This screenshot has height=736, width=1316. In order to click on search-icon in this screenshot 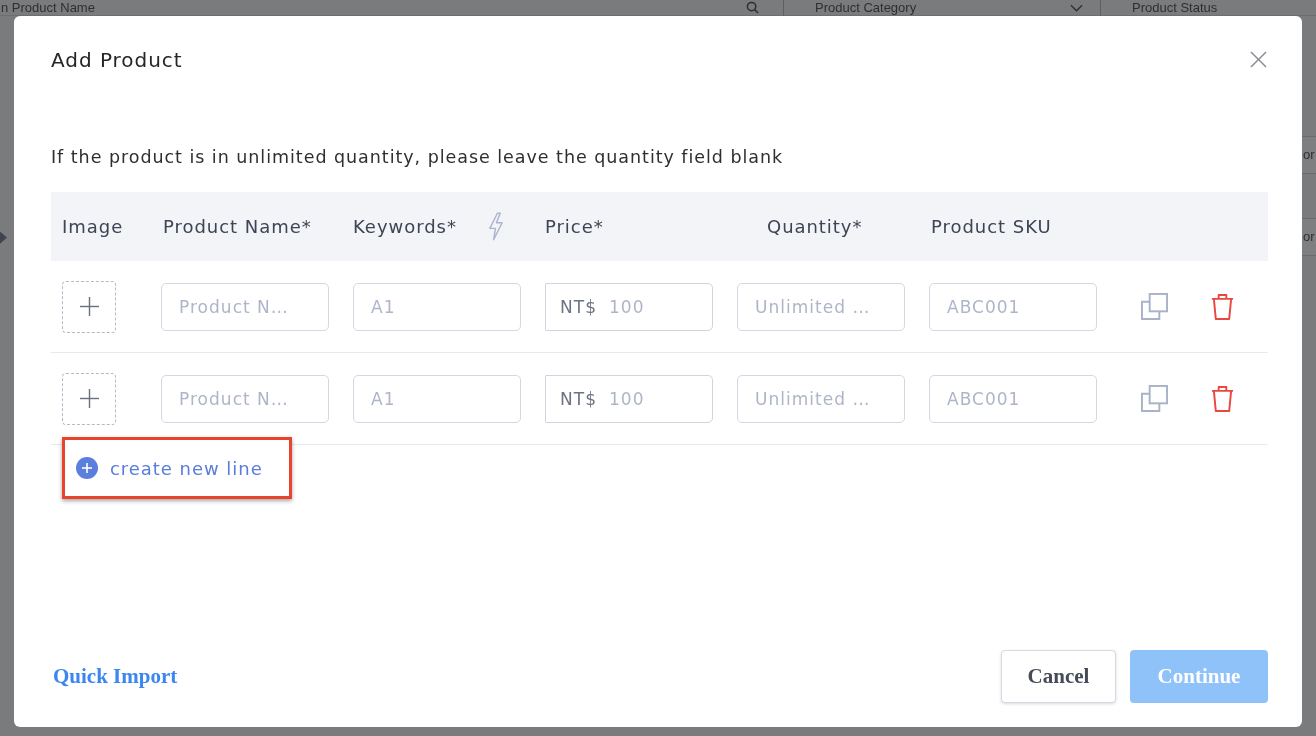, I will do `click(752, 7)`.